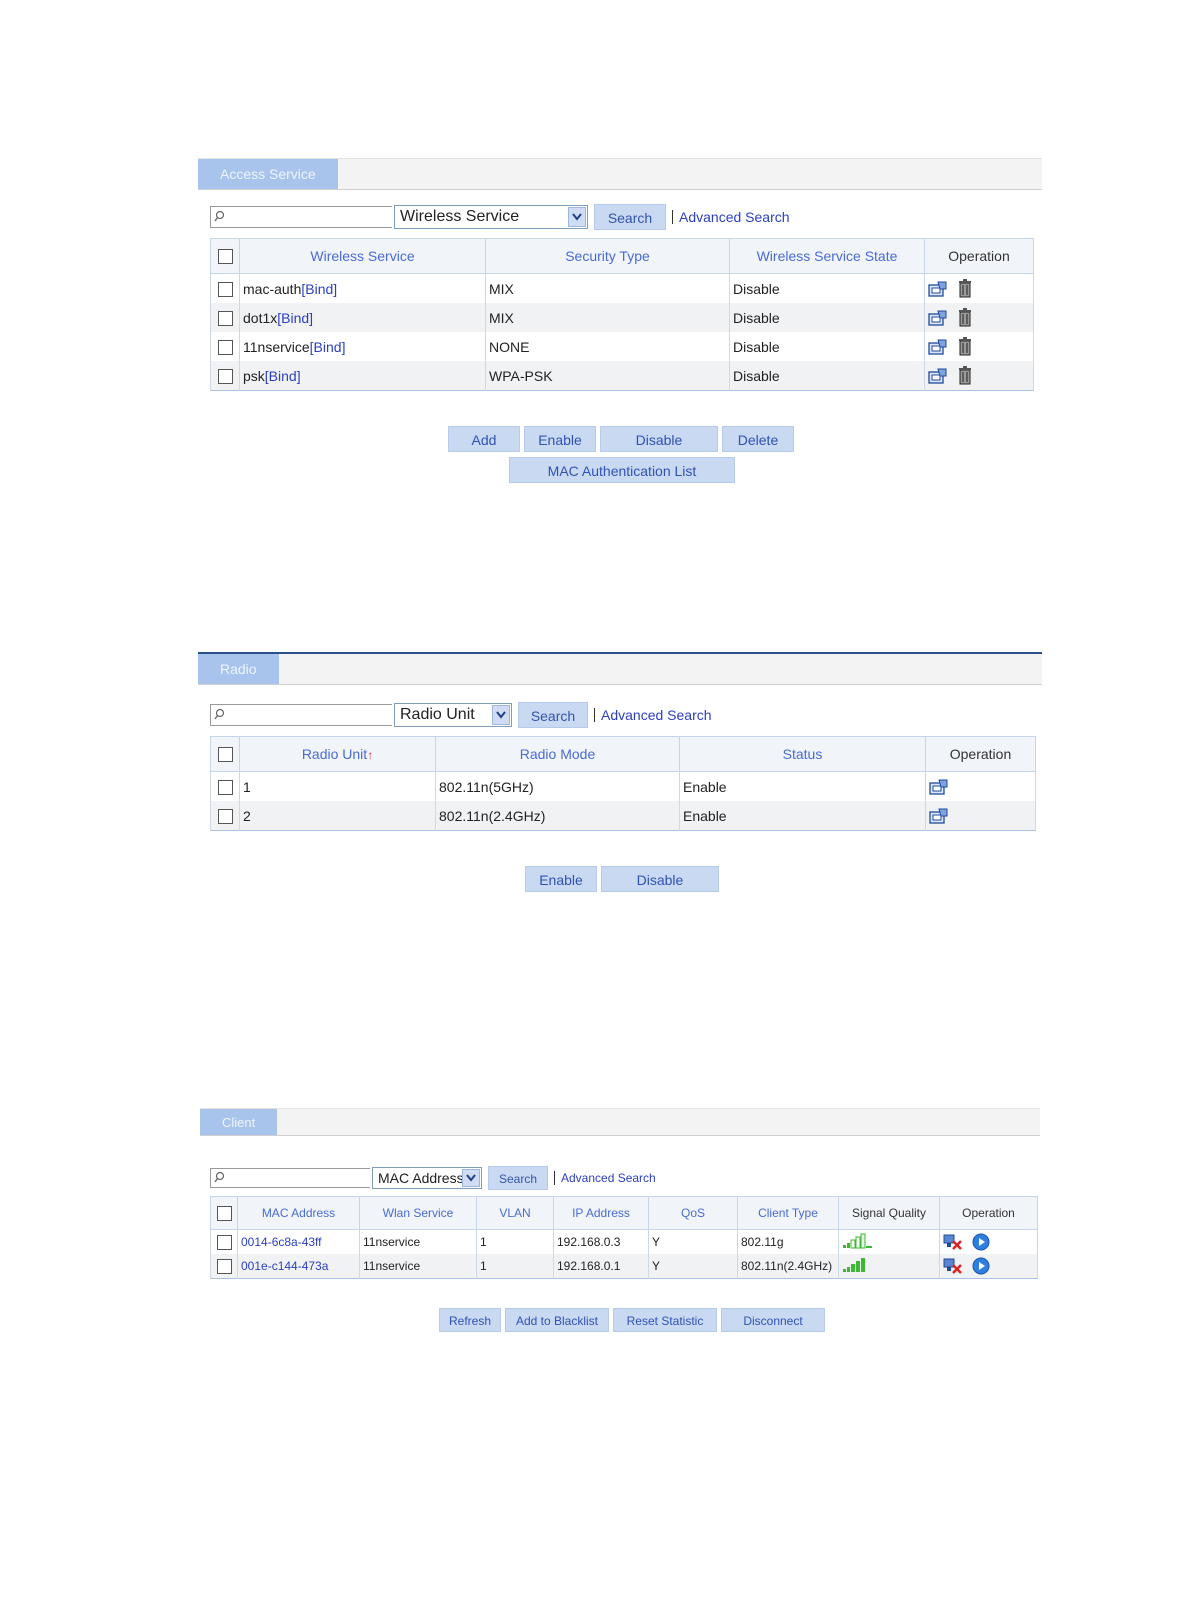 The image size is (1190, 1616). I want to click on col-mac-address: MAC Address, so click(298, 1213).